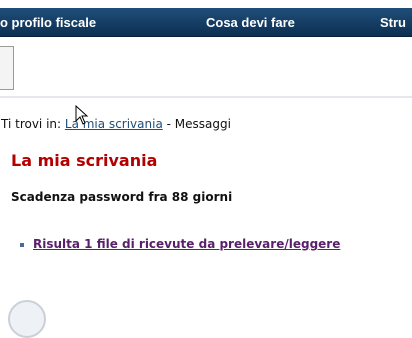  What do you see at coordinates (116, 124) in the screenshot?
I see `breadcrumb: Ti trovi in: La mia scrivania - Messaggi` at bounding box center [116, 124].